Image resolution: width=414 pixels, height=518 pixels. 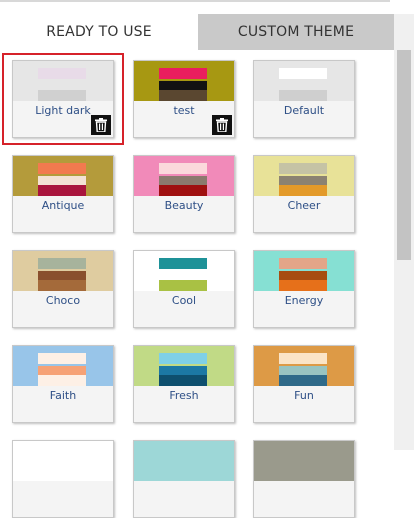 What do you see at coordinates (63, 205) in the screenshot?
I see `theme-name: Antique` at bounding box center [63, 205].